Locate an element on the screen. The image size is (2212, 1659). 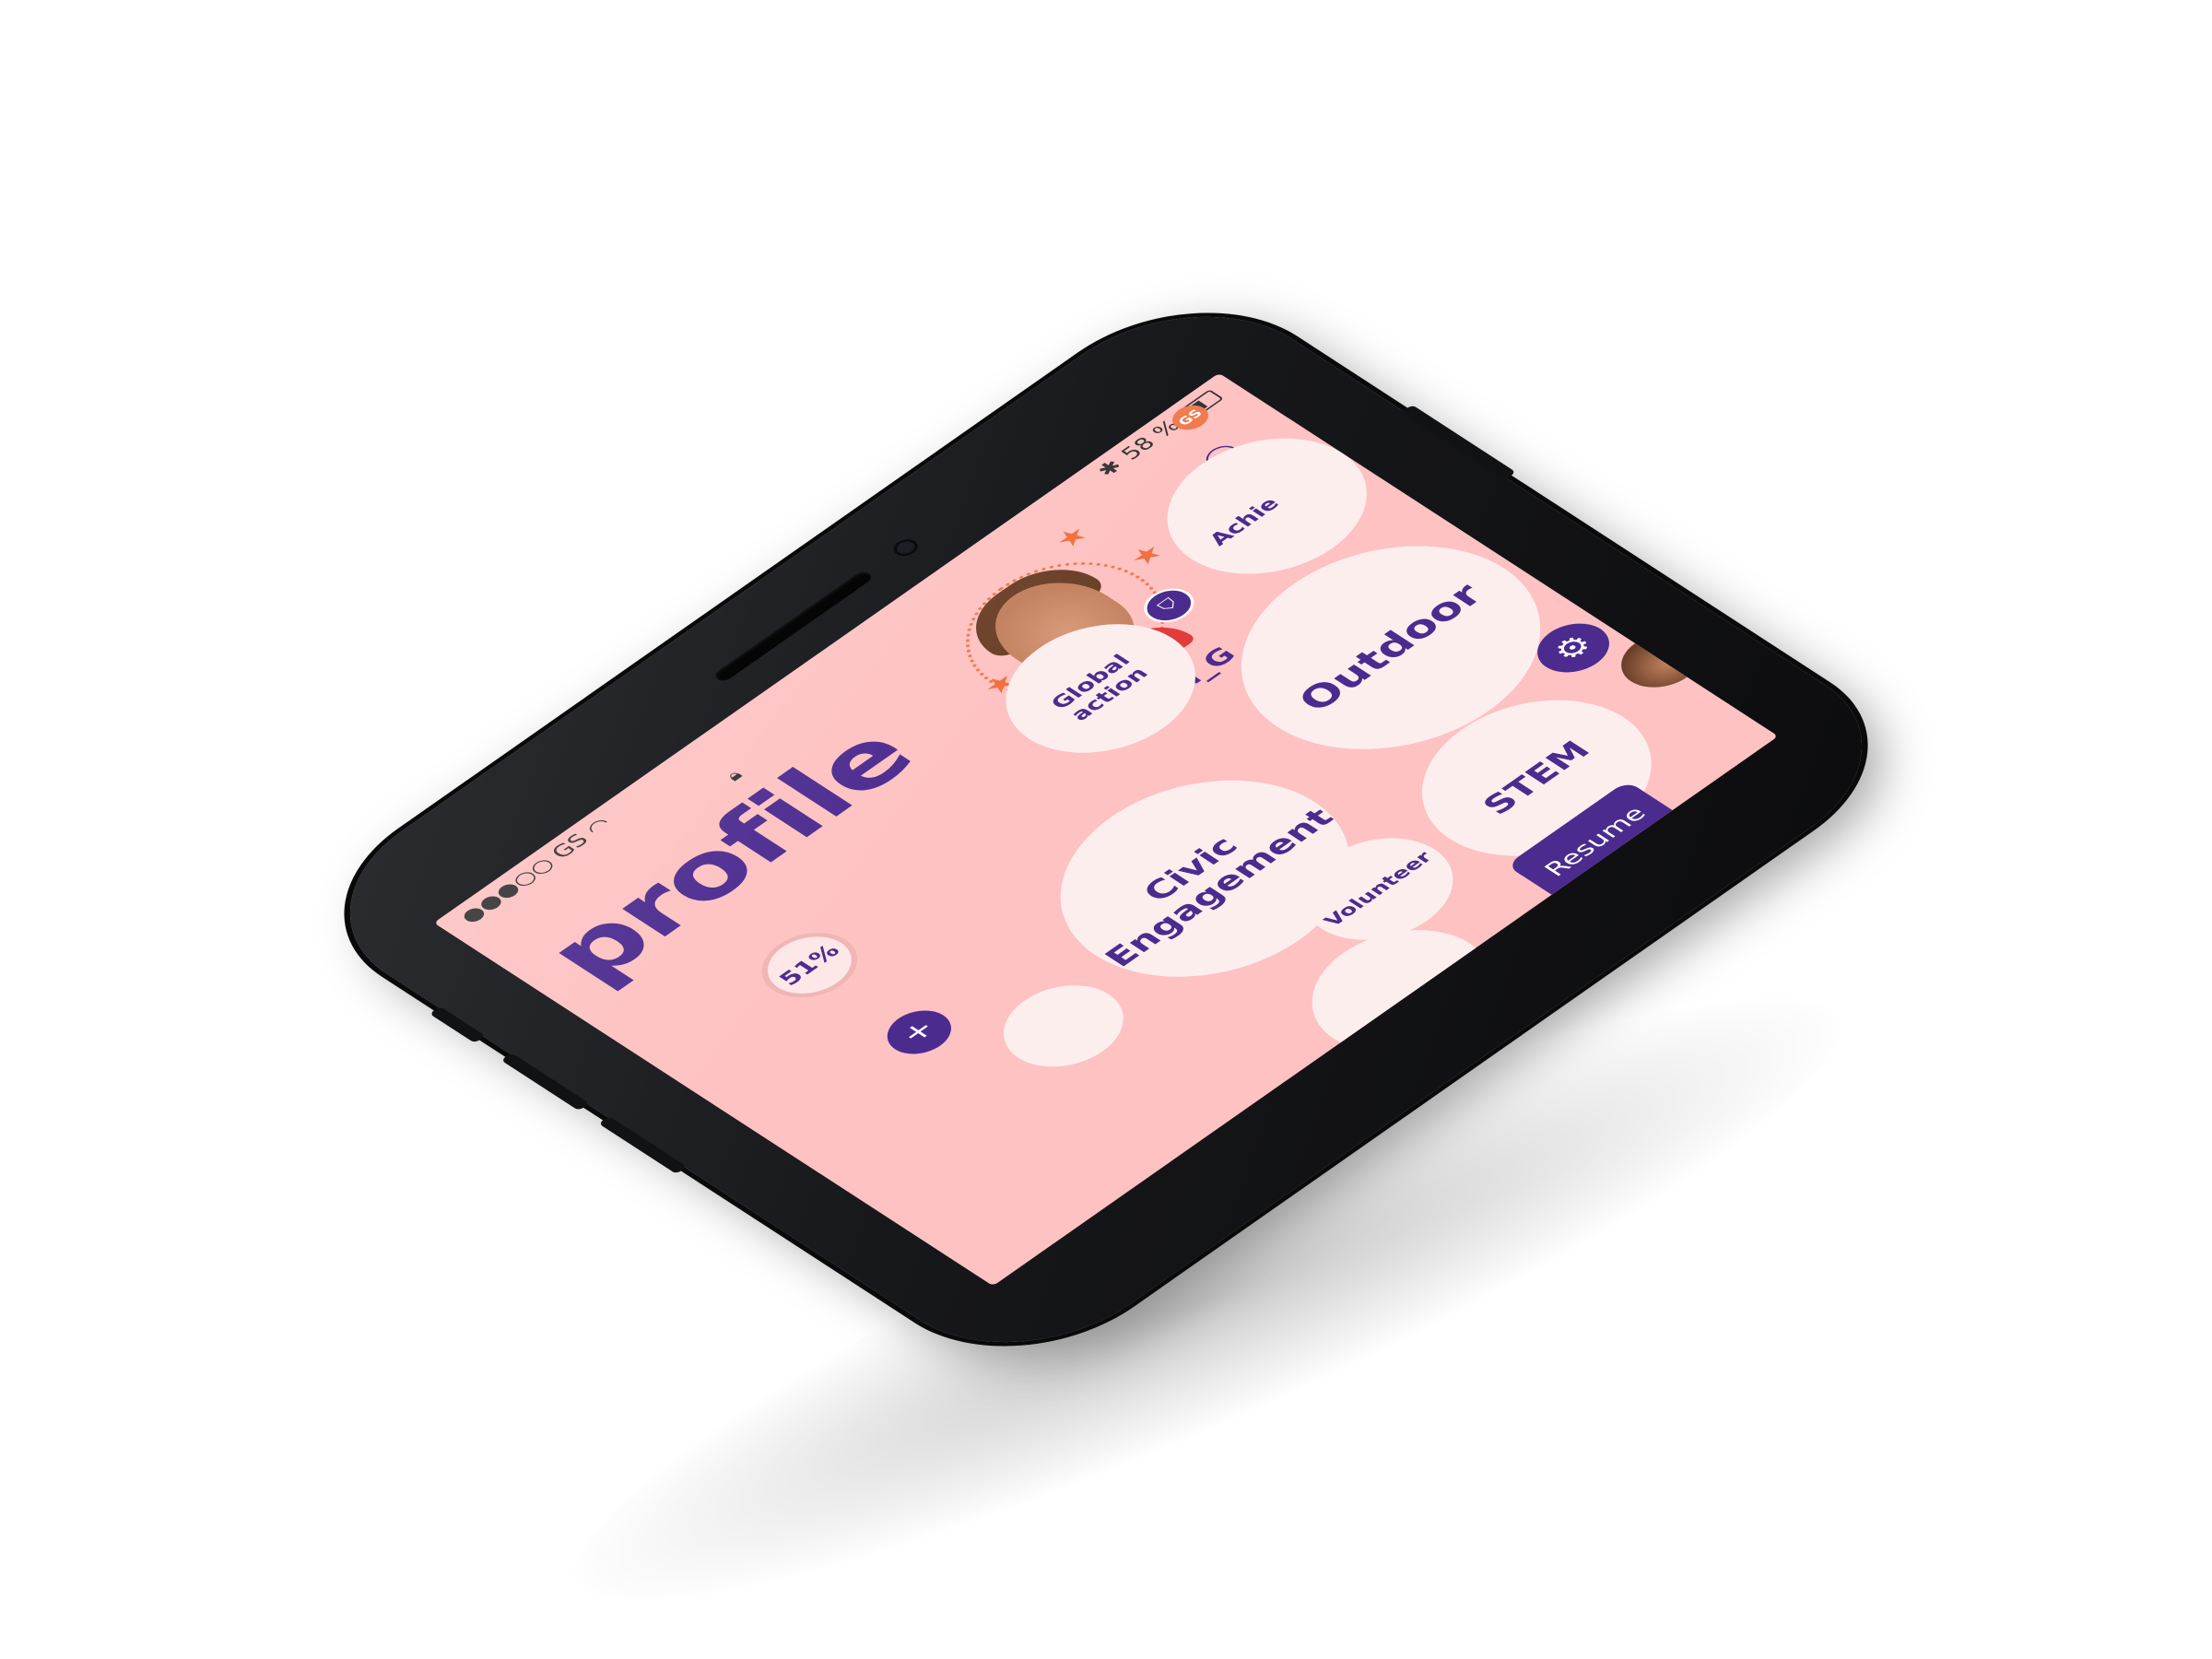
bubble-label: Outdoor is located at coordinates (1390, 647).